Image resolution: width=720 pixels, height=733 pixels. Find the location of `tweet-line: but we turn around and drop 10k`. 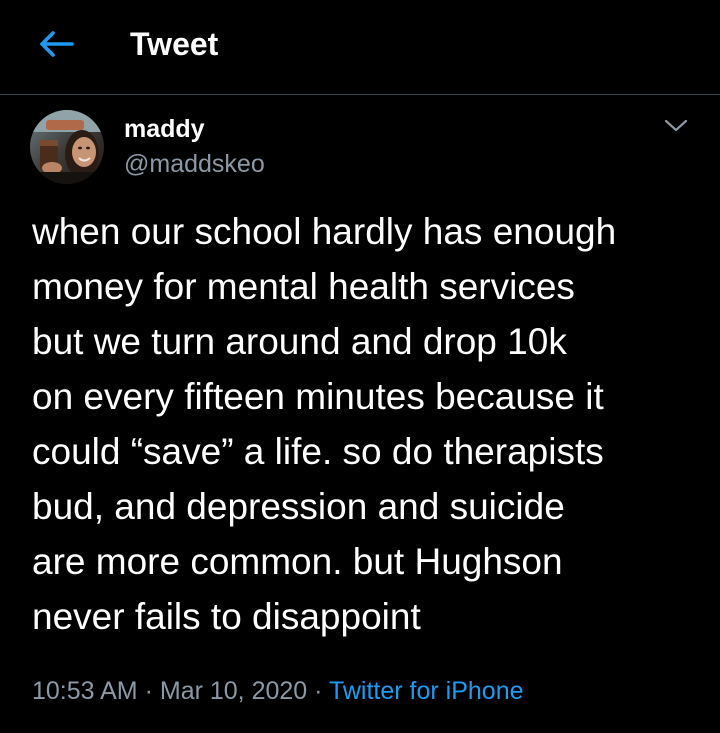

tweet-line: but we turn around and drop 10k is located at coordinates (299, 341).